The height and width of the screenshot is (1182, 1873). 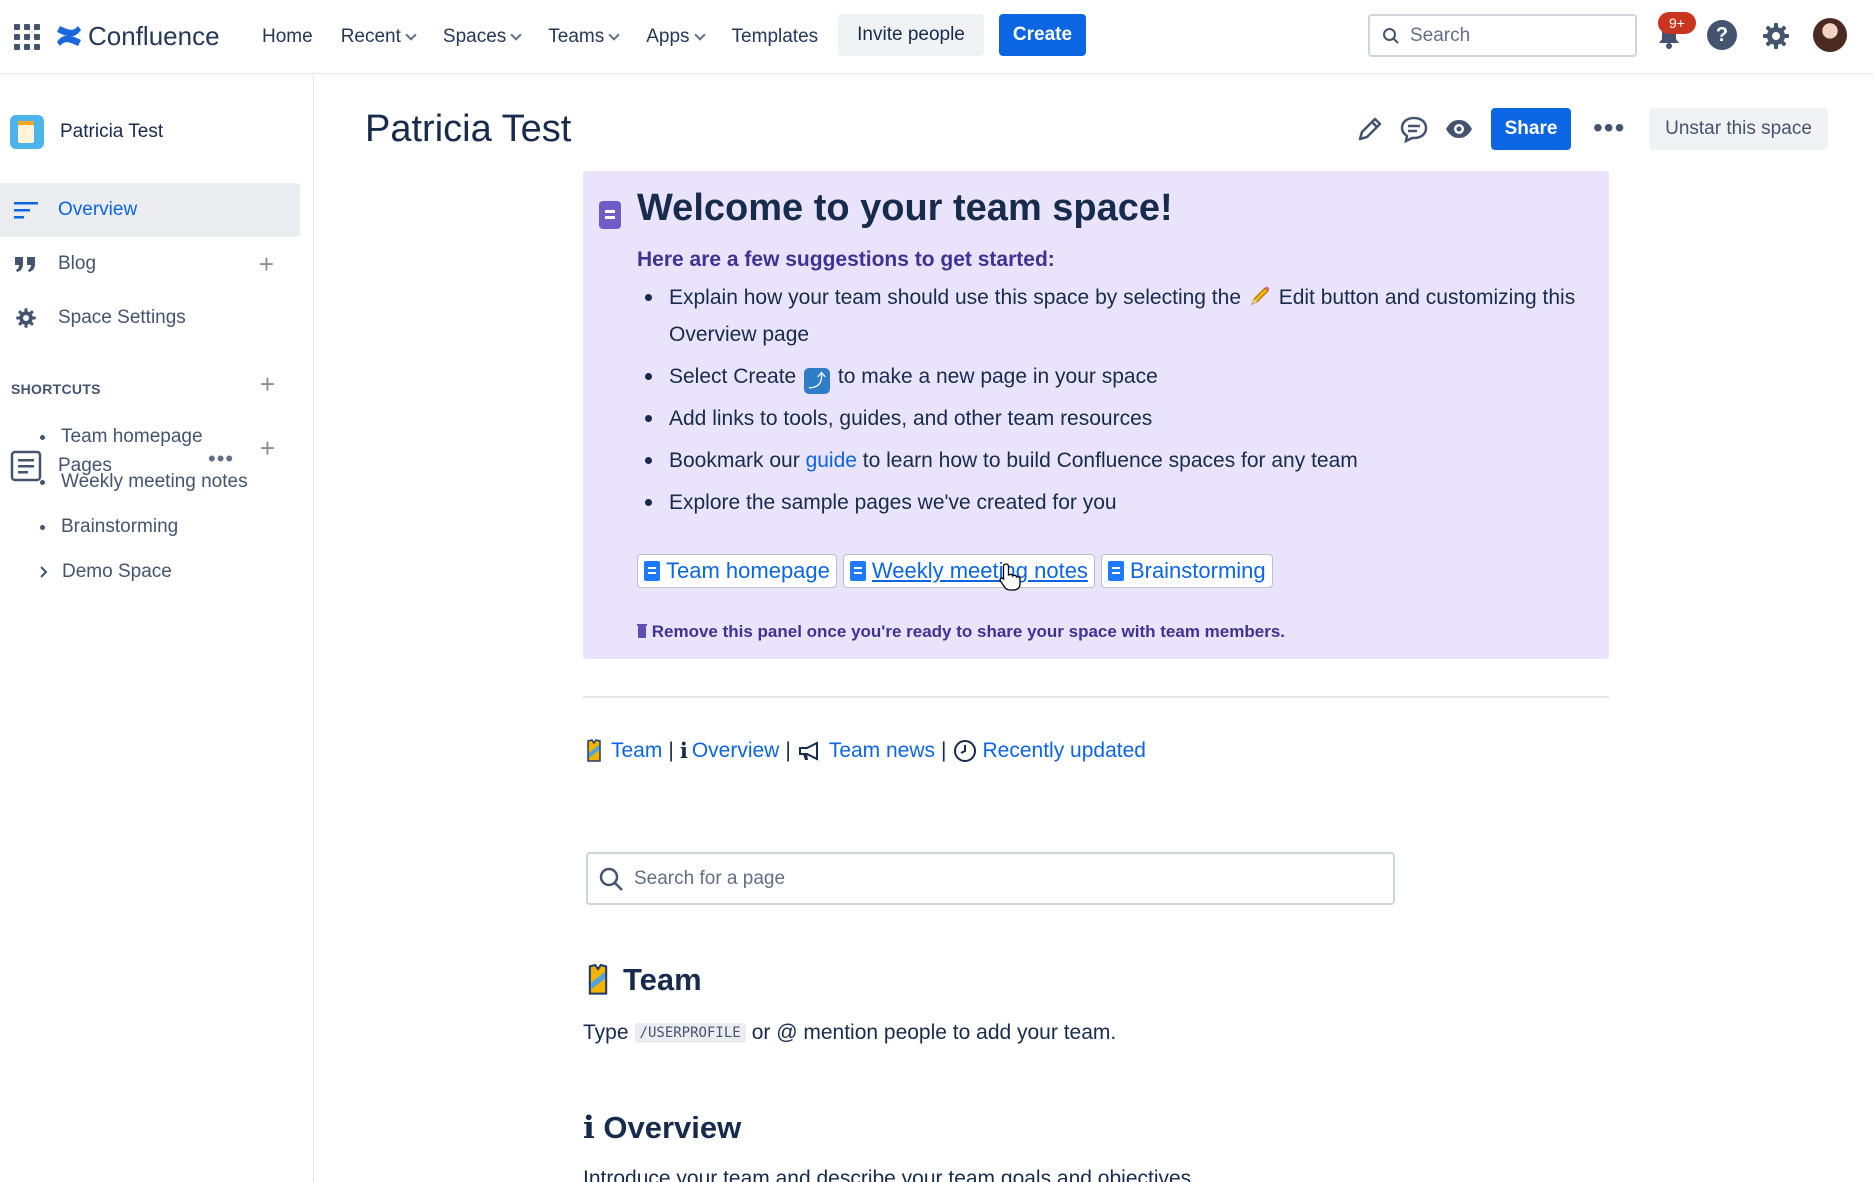 What do you see at coordinates (1042, 35) in the screenshot?
I see `create-button: Create` at bounding box center [1042, 35].